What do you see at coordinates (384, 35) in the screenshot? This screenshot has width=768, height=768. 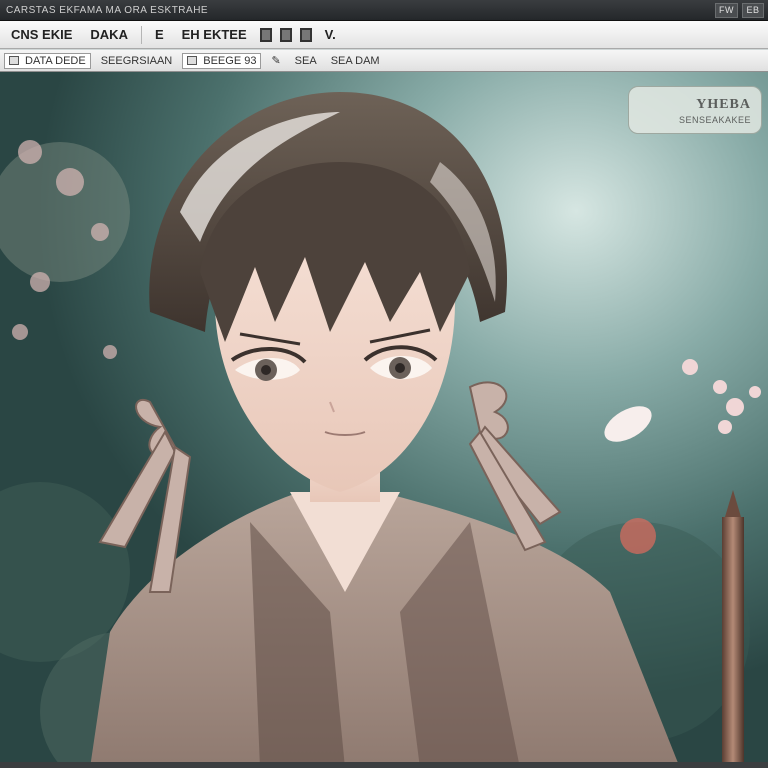 I see `main-toolbar: CNS EKIE DAKA E EH EKTEE V.` at bounding box center [384, 35].